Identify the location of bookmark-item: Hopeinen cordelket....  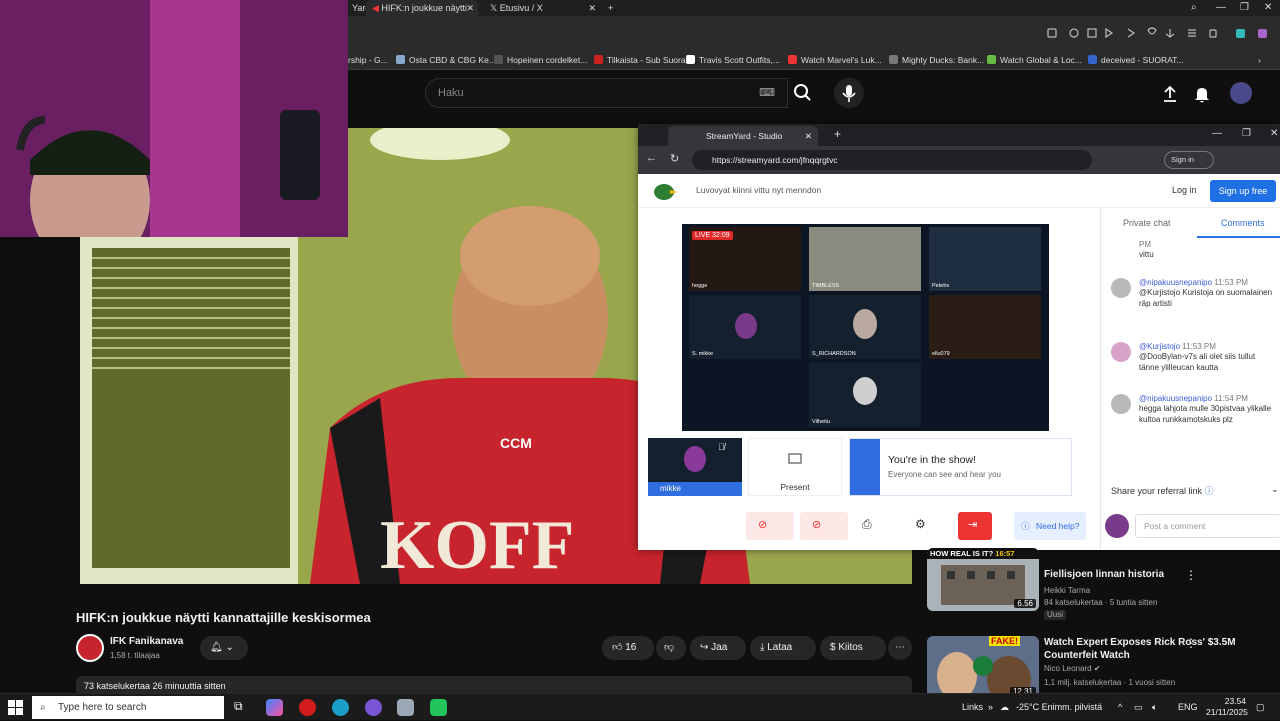
(540, 60).